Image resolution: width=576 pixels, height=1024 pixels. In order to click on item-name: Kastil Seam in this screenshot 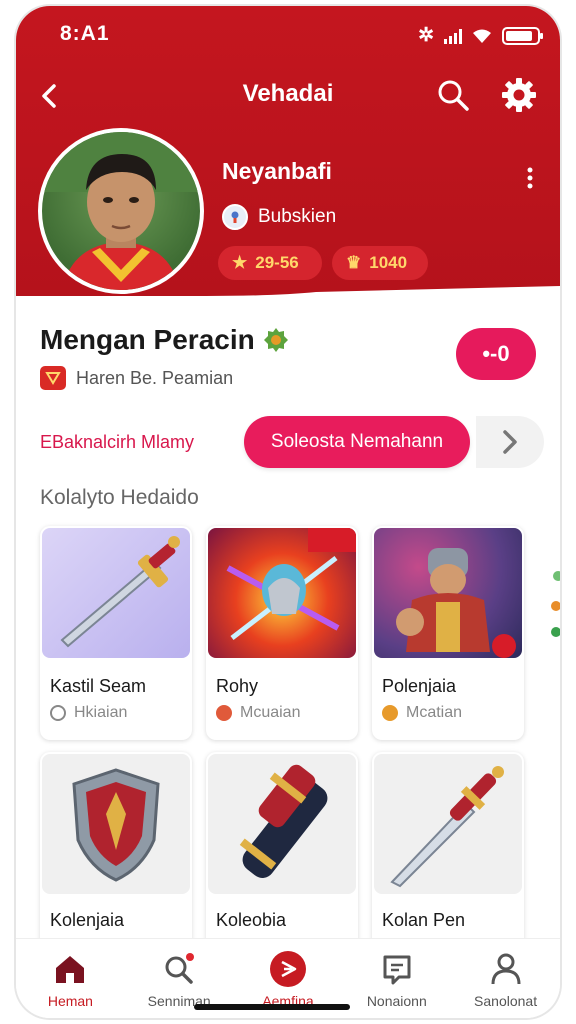, I will do `click(98, 686)`.